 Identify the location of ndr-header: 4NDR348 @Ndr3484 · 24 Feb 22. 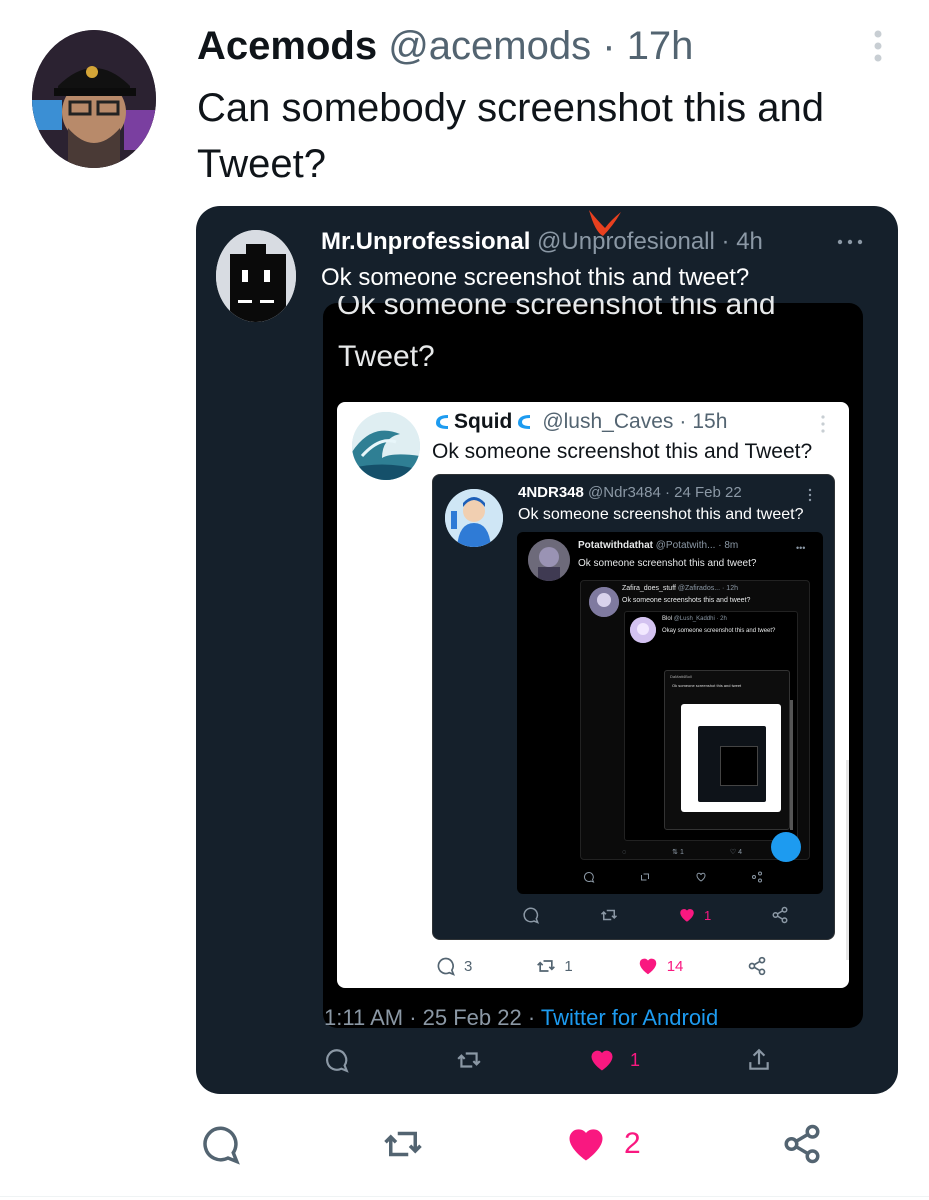
(630, 492).